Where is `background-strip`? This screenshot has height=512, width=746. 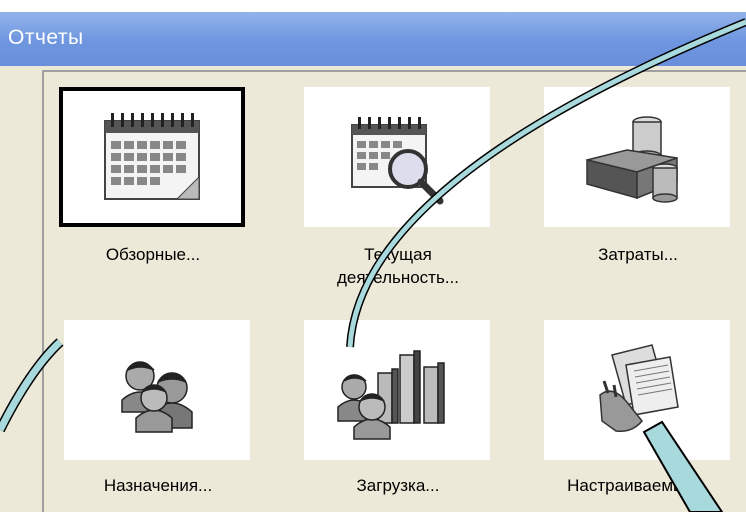 background-strip is located at coordinates (373, 6).